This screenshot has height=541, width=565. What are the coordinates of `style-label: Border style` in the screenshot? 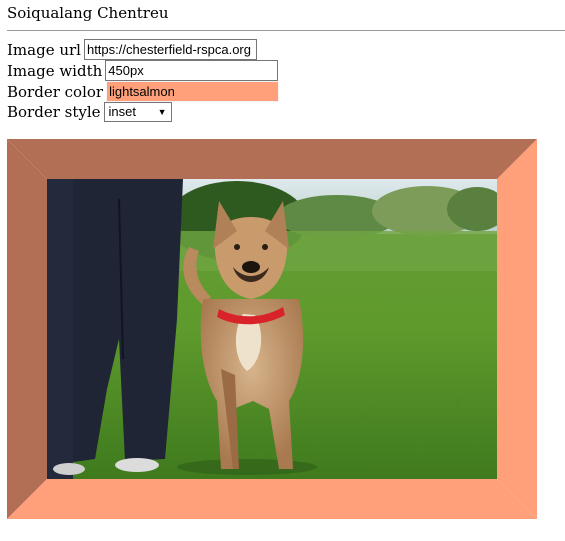 It's located at (54, 111).